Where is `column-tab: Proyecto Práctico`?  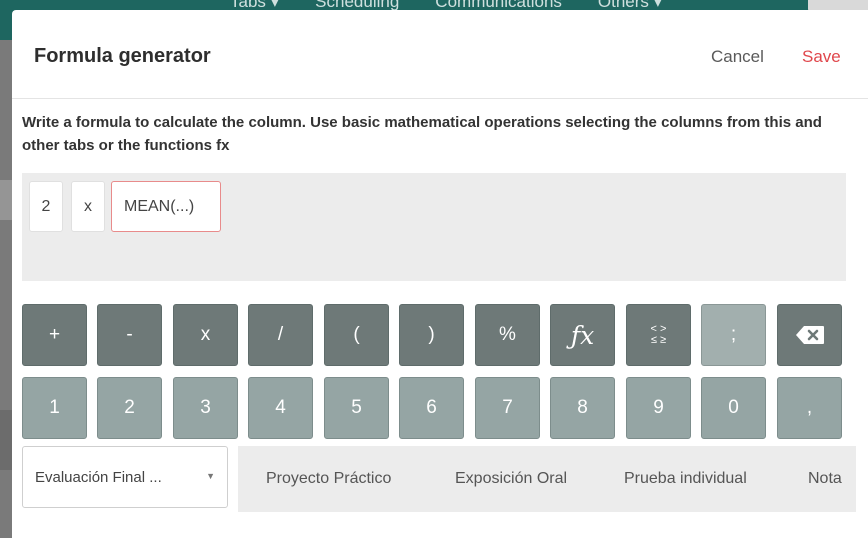 column-tab: Proyecto Práctico is located at coordinates (328, 479).